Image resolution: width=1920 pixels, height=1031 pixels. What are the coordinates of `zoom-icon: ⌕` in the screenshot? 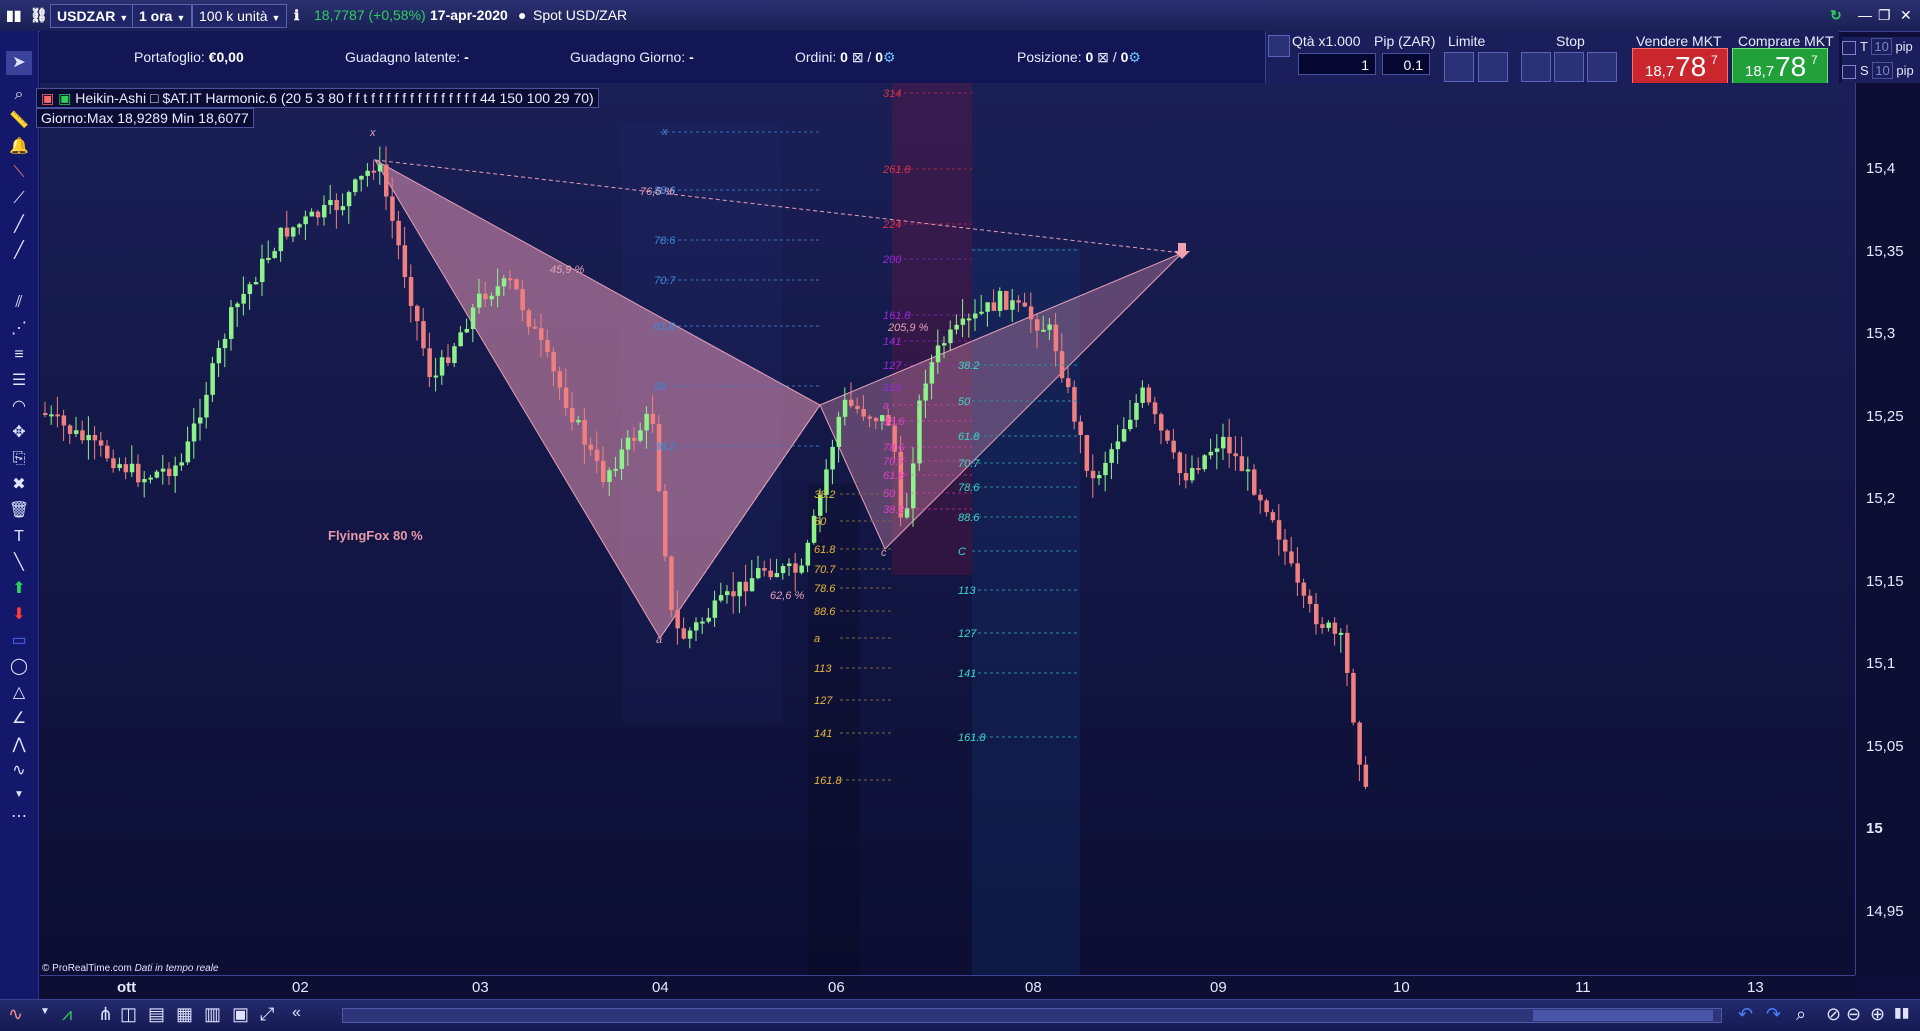 It's located at (19, 95).